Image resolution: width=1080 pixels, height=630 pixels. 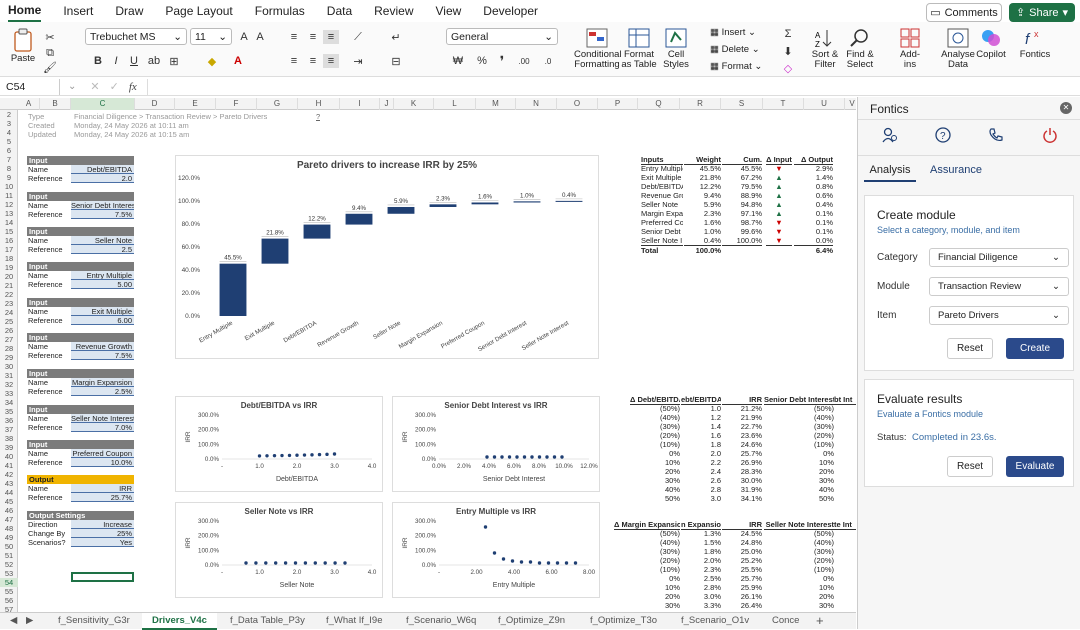 I want to click on row-header: 49, so click(x=9, y=537).